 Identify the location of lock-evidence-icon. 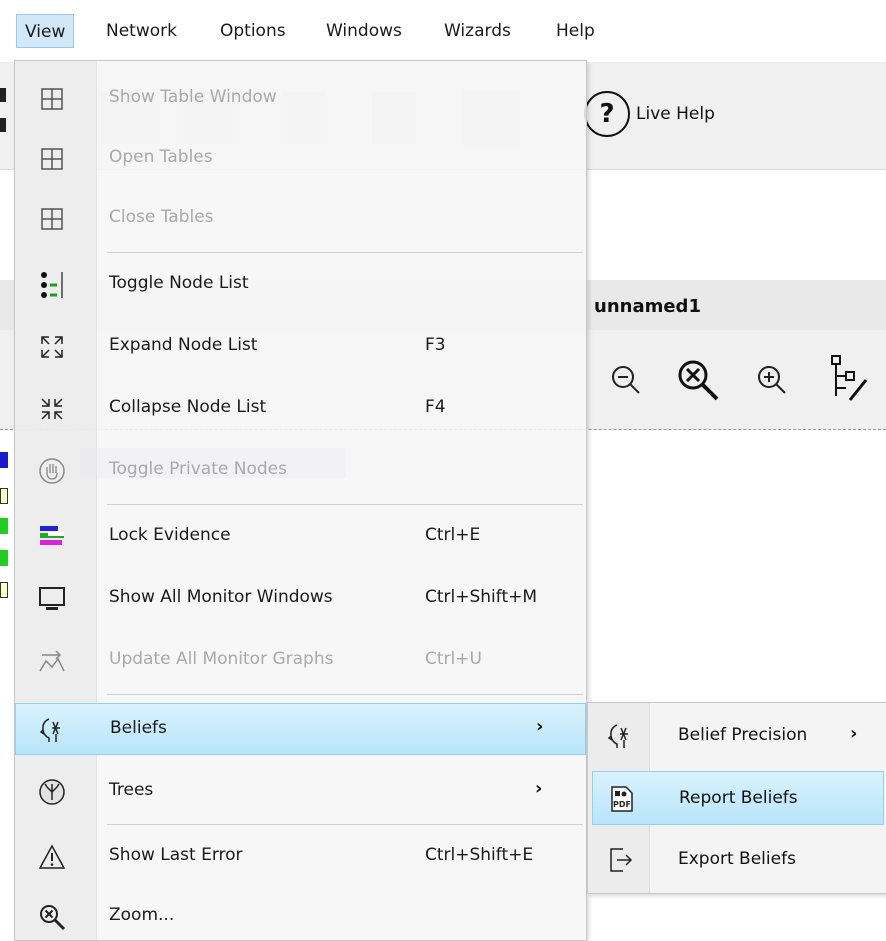
(52, 537).